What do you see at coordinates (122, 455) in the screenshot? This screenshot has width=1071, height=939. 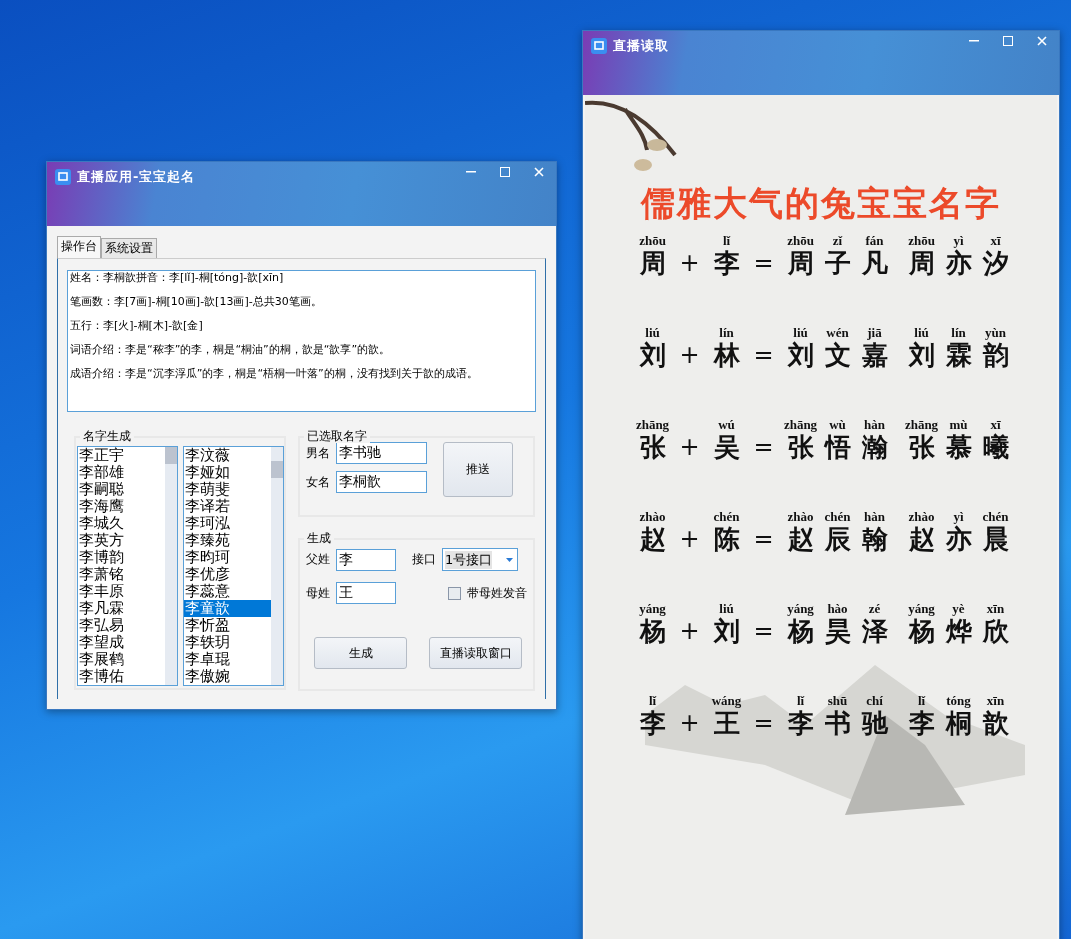 I see `list-item: 李正宇` at bounding box center [122, 455].